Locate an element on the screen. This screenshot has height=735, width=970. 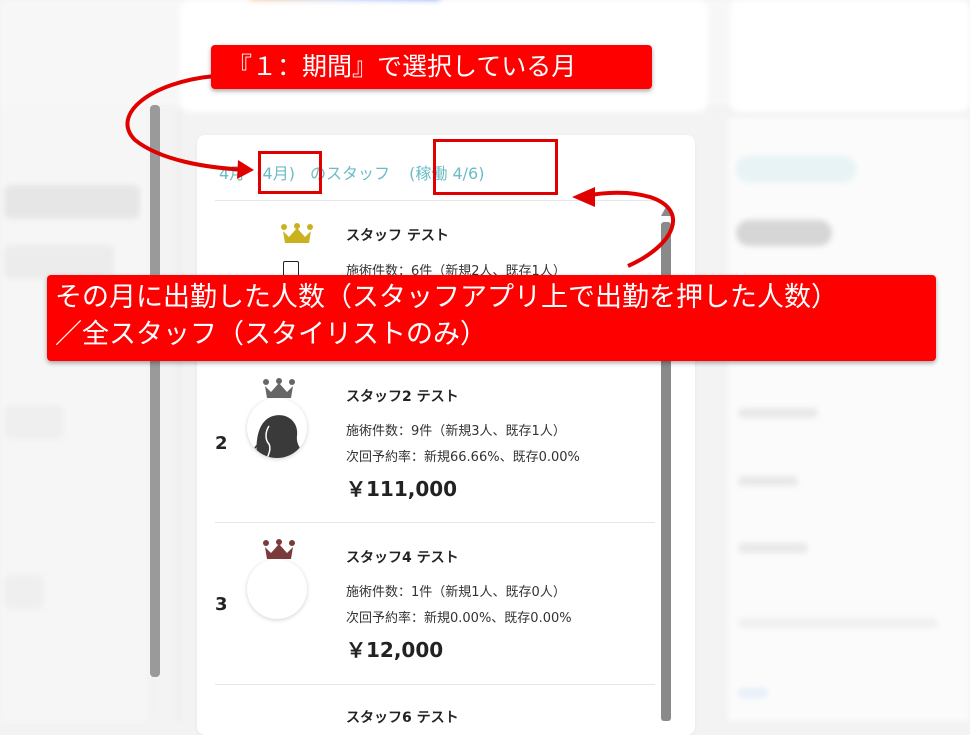
staff-name: スタッフ2 テスト is located at coordinates (402, 397).